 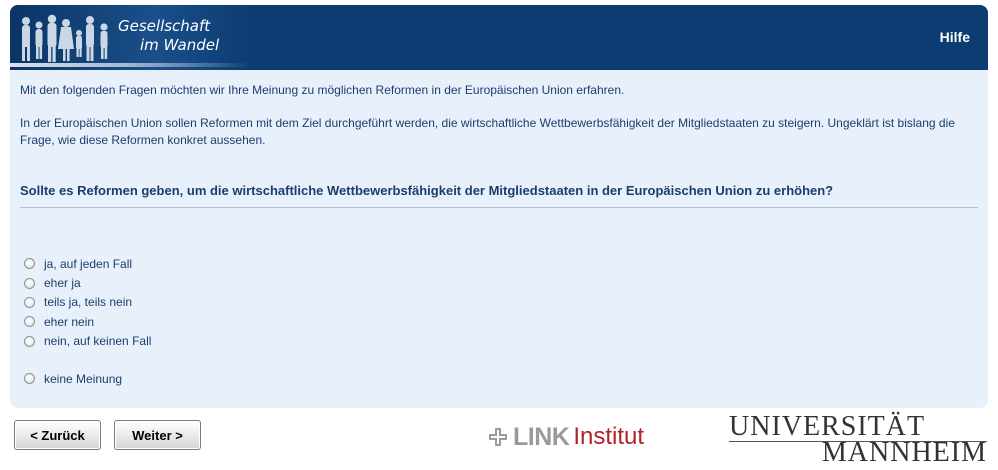 I want to click on logo-text: Gesellschaft im Wandel, so click(x=168, y=36).